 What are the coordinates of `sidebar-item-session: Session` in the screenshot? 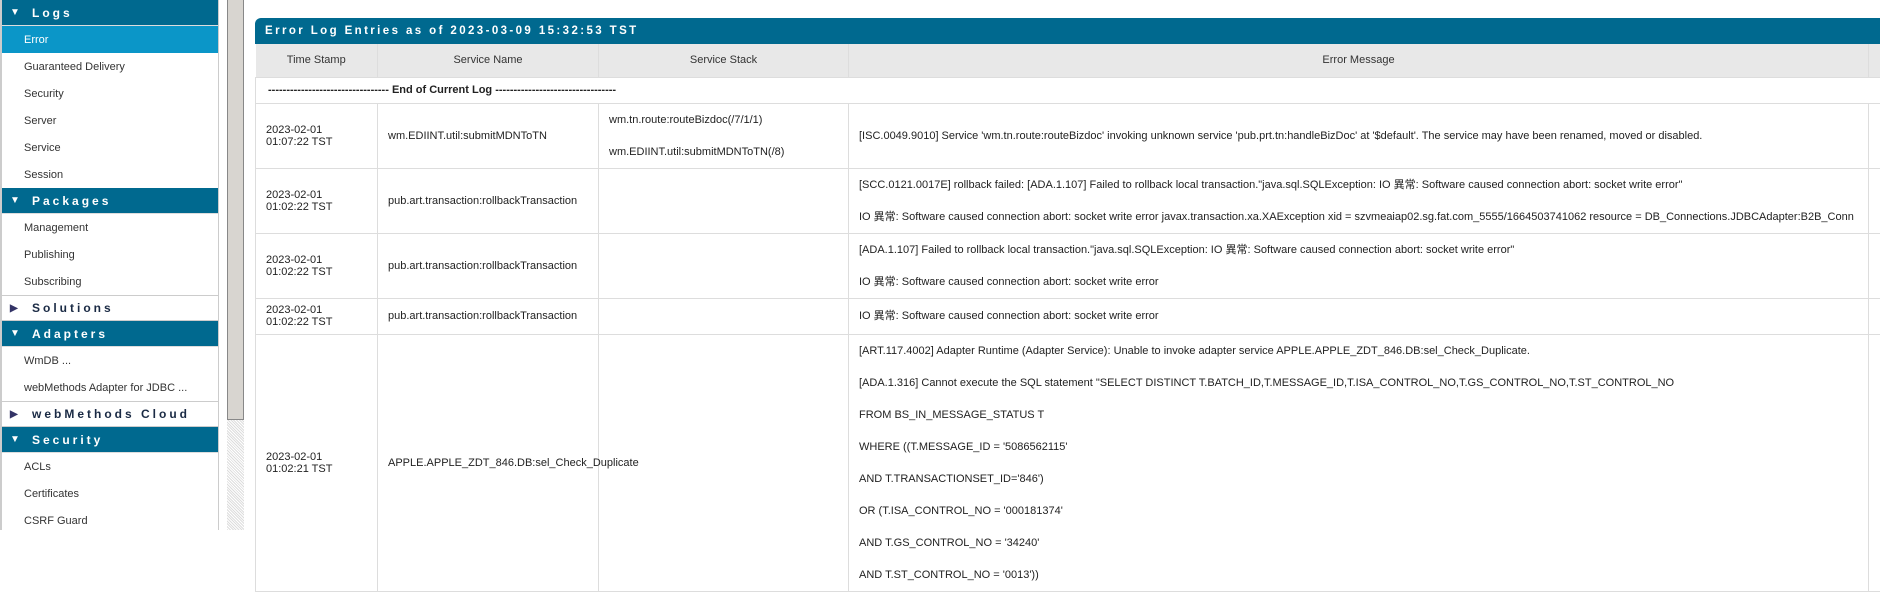 It's located at (110, 174).